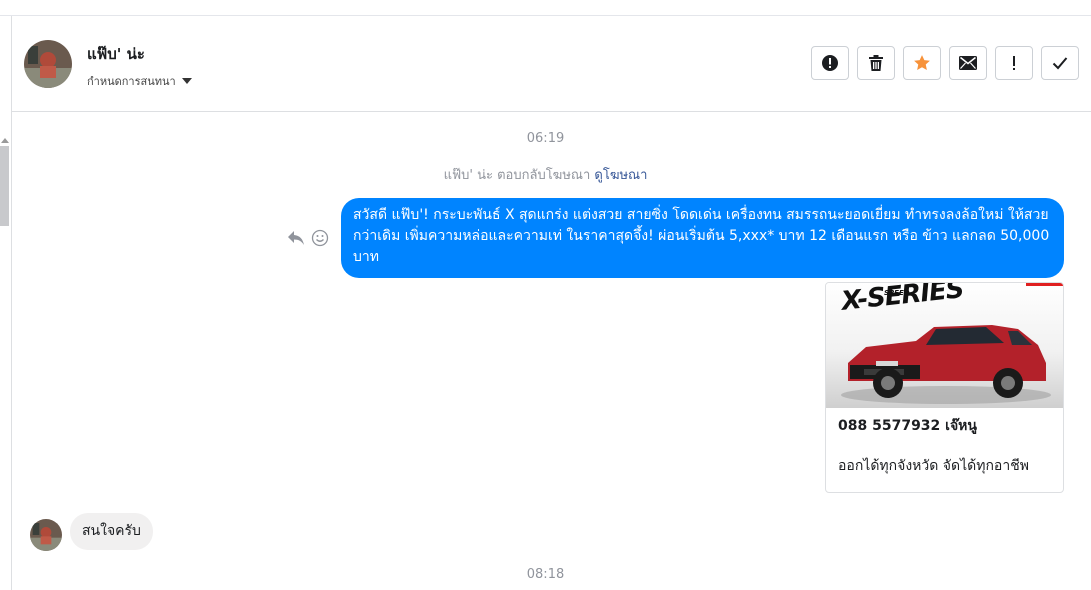 This screenshot has height=590, width=1091. I want to click on avatar, so click(48, 64).